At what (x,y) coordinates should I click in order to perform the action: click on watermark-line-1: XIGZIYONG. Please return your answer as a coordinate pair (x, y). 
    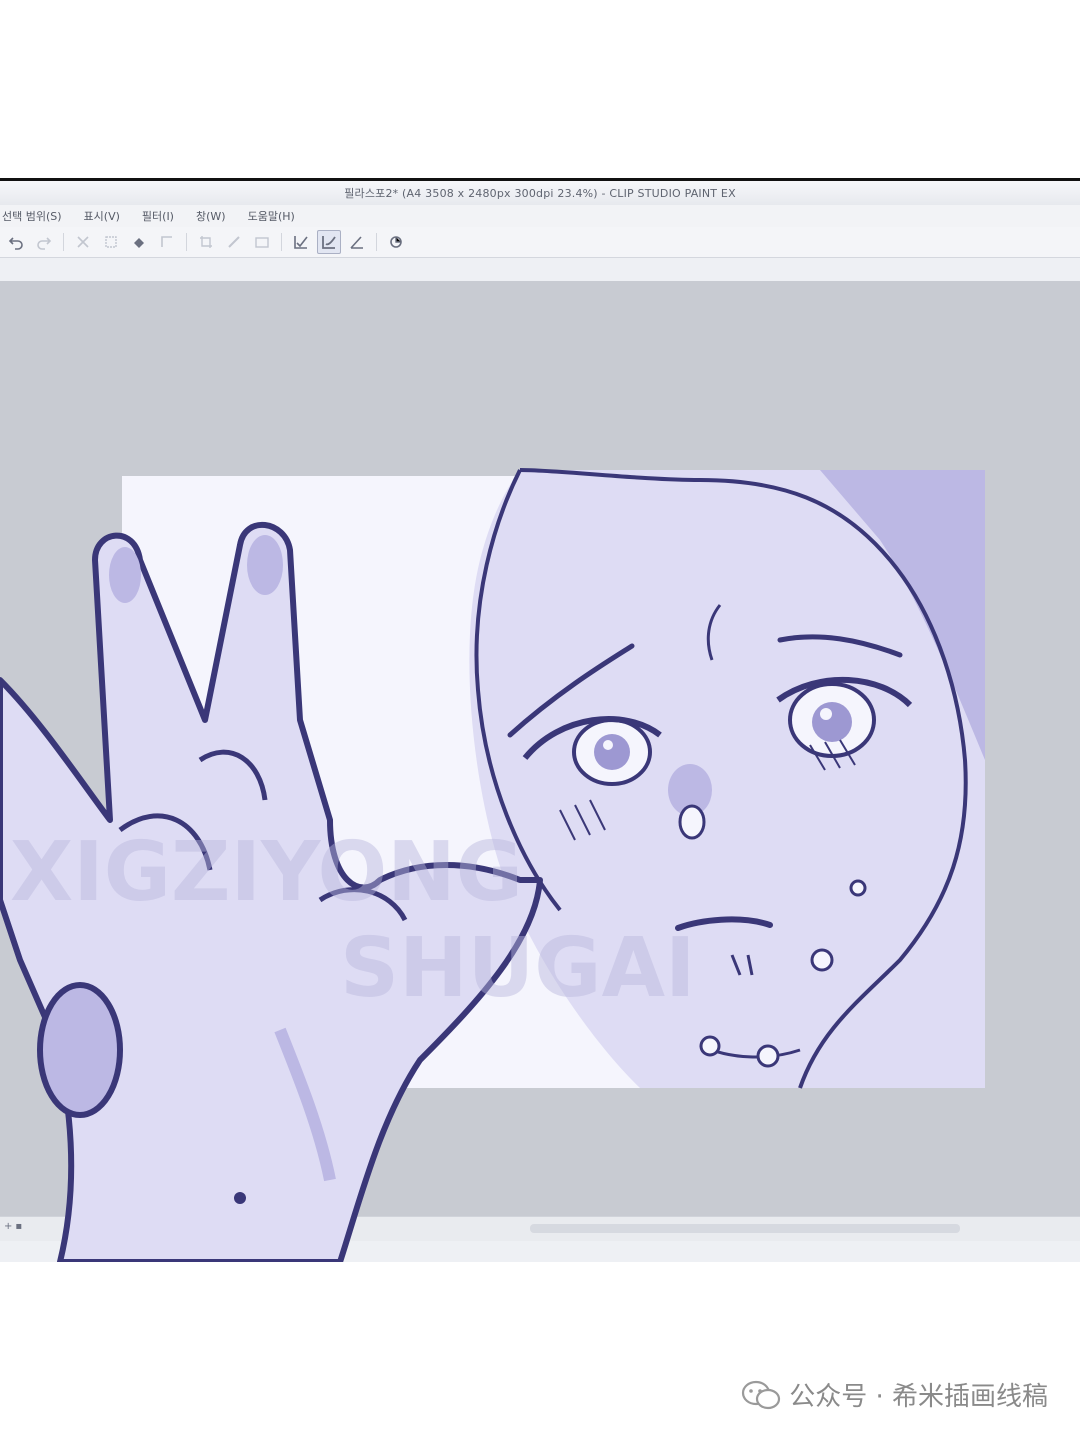
    Looking at the image, I should click on (266, 872).